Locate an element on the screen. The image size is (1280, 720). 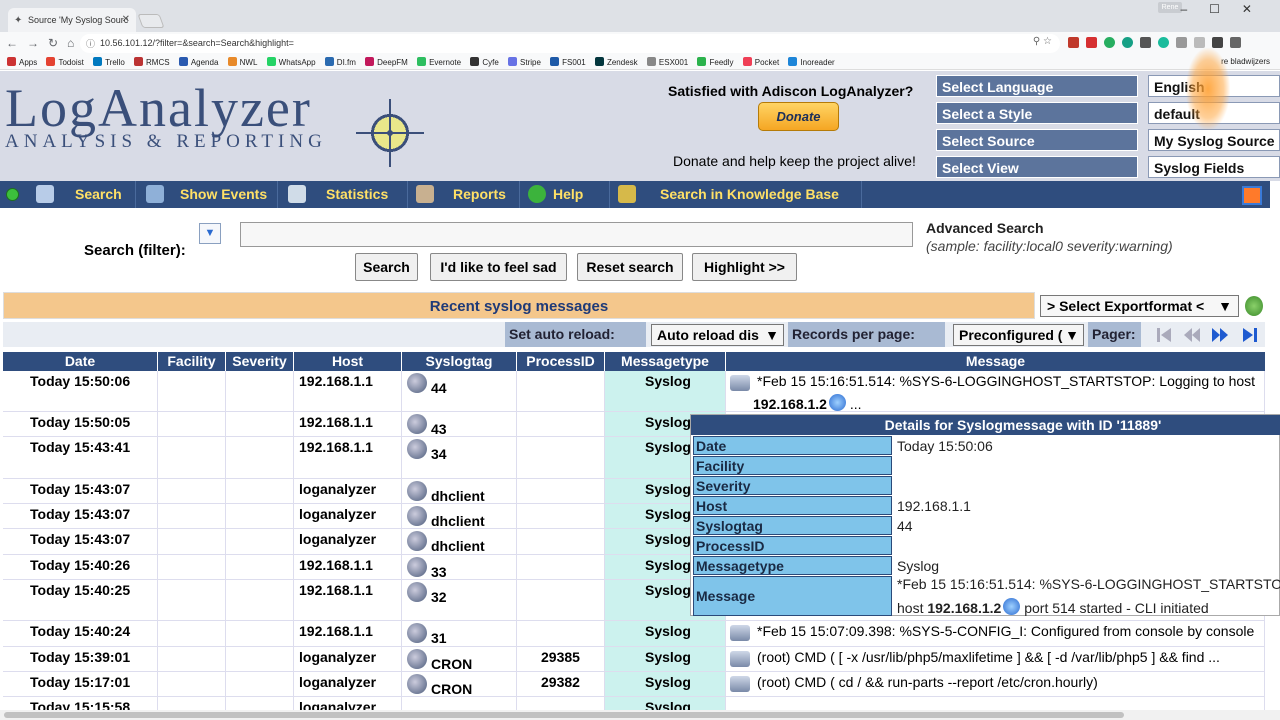
pager-last-icon is located at coordinates (1250, 335).